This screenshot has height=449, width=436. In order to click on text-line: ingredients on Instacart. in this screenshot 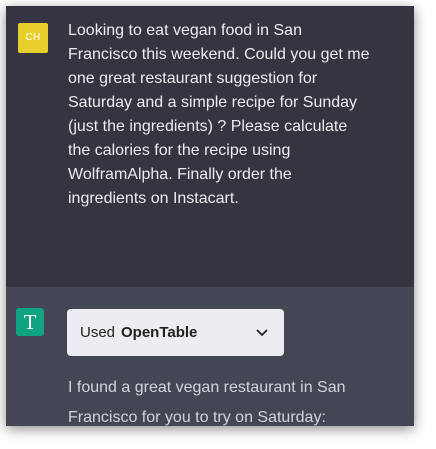, I will do `click(153, 198)`.